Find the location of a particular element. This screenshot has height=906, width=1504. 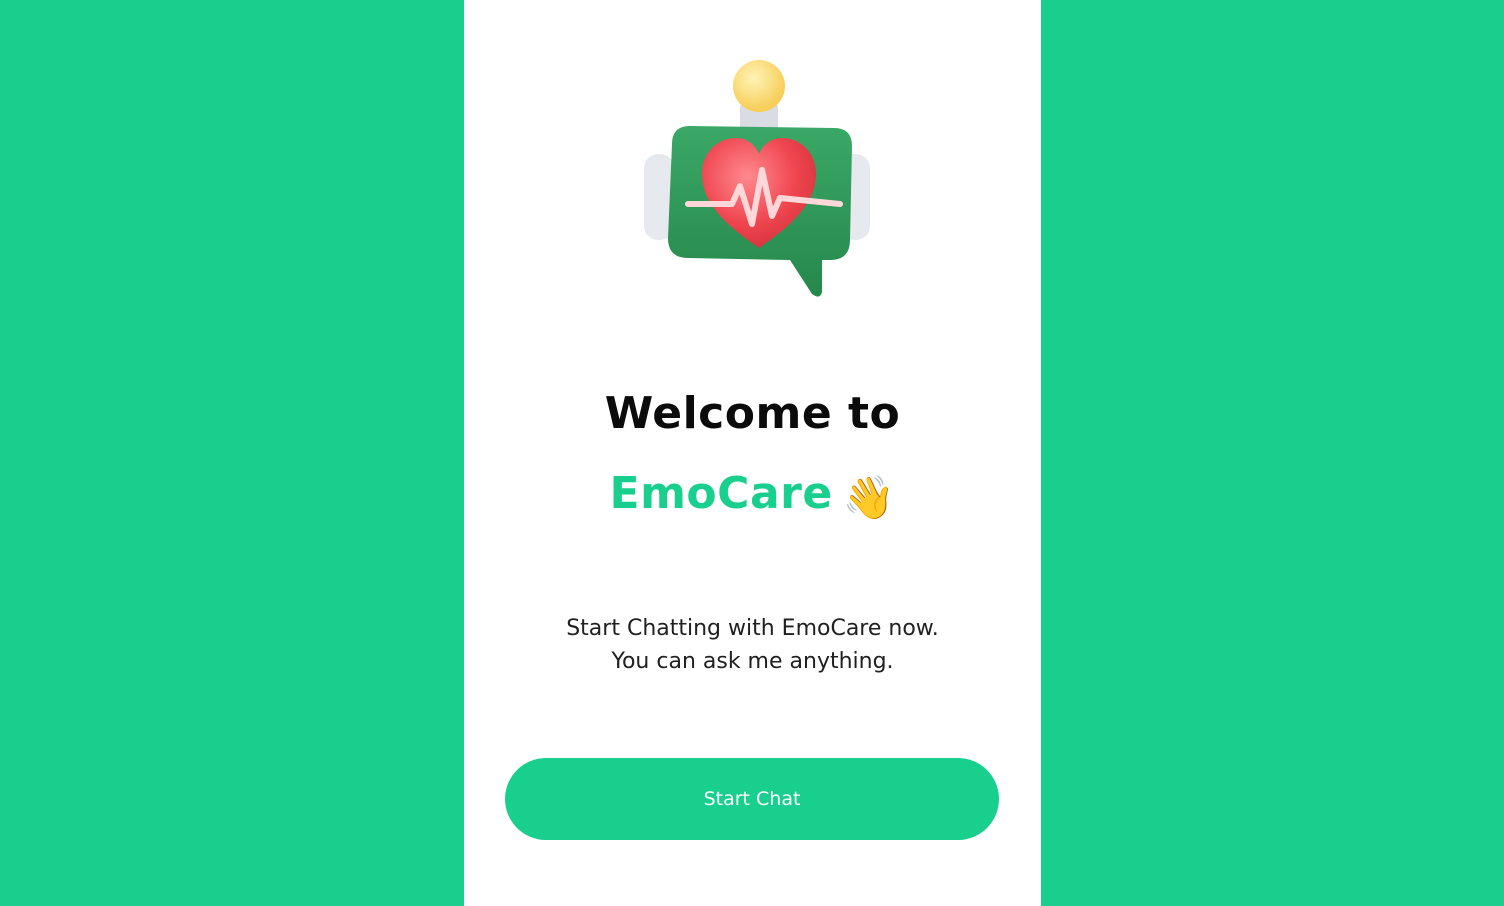

subtitle-line-1: Start Chatting with EmoCare now. is located at coordinates (752, 628).